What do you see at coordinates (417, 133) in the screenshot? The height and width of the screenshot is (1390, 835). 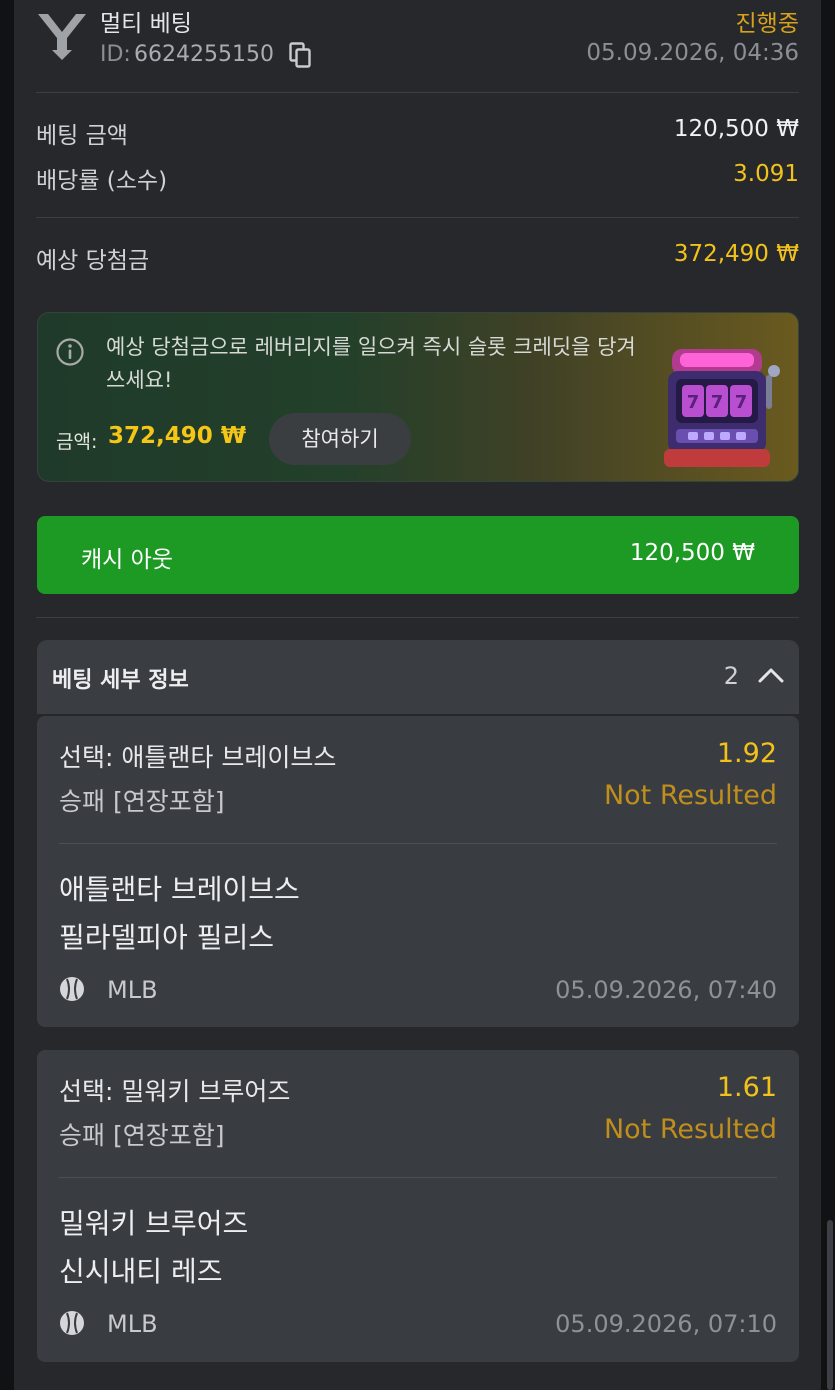 I see `stake-row: 베팅 금액 120,500 ₩` at bounding box center [417, 133].